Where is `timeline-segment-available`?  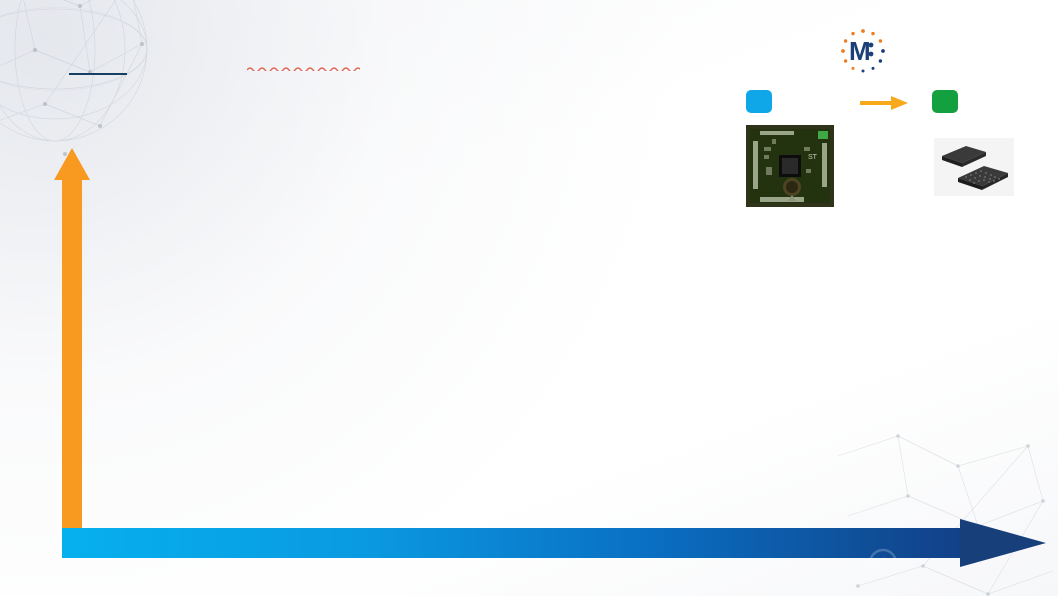 timeline-segment-available is located at coordinates (238, 543).